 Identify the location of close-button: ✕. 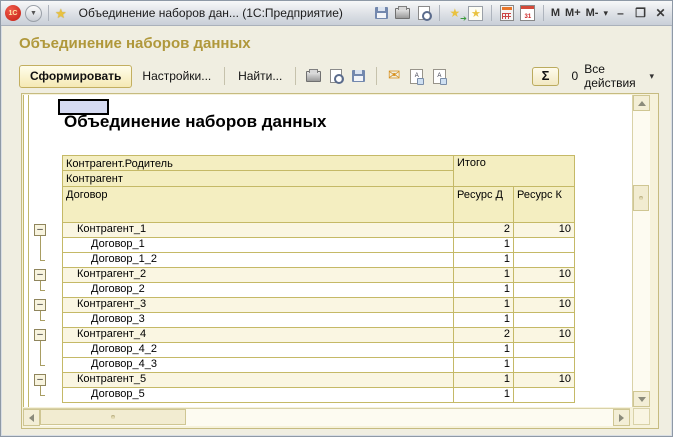
(660, 13).